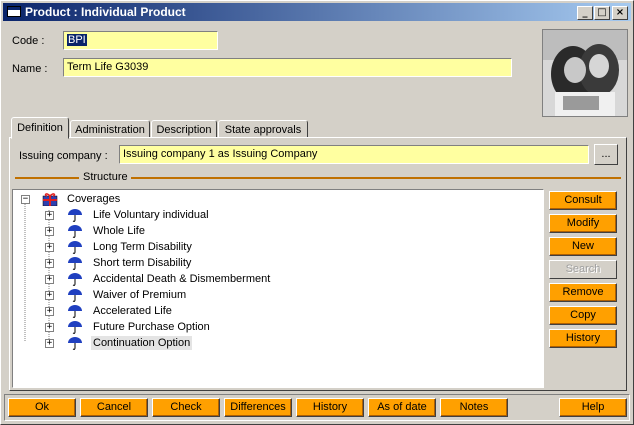 The height and width of the screenshot is (425, 634). Describe the element at coordinates (376, 178) in the screenshot. I see `structure-line-right` at that location.